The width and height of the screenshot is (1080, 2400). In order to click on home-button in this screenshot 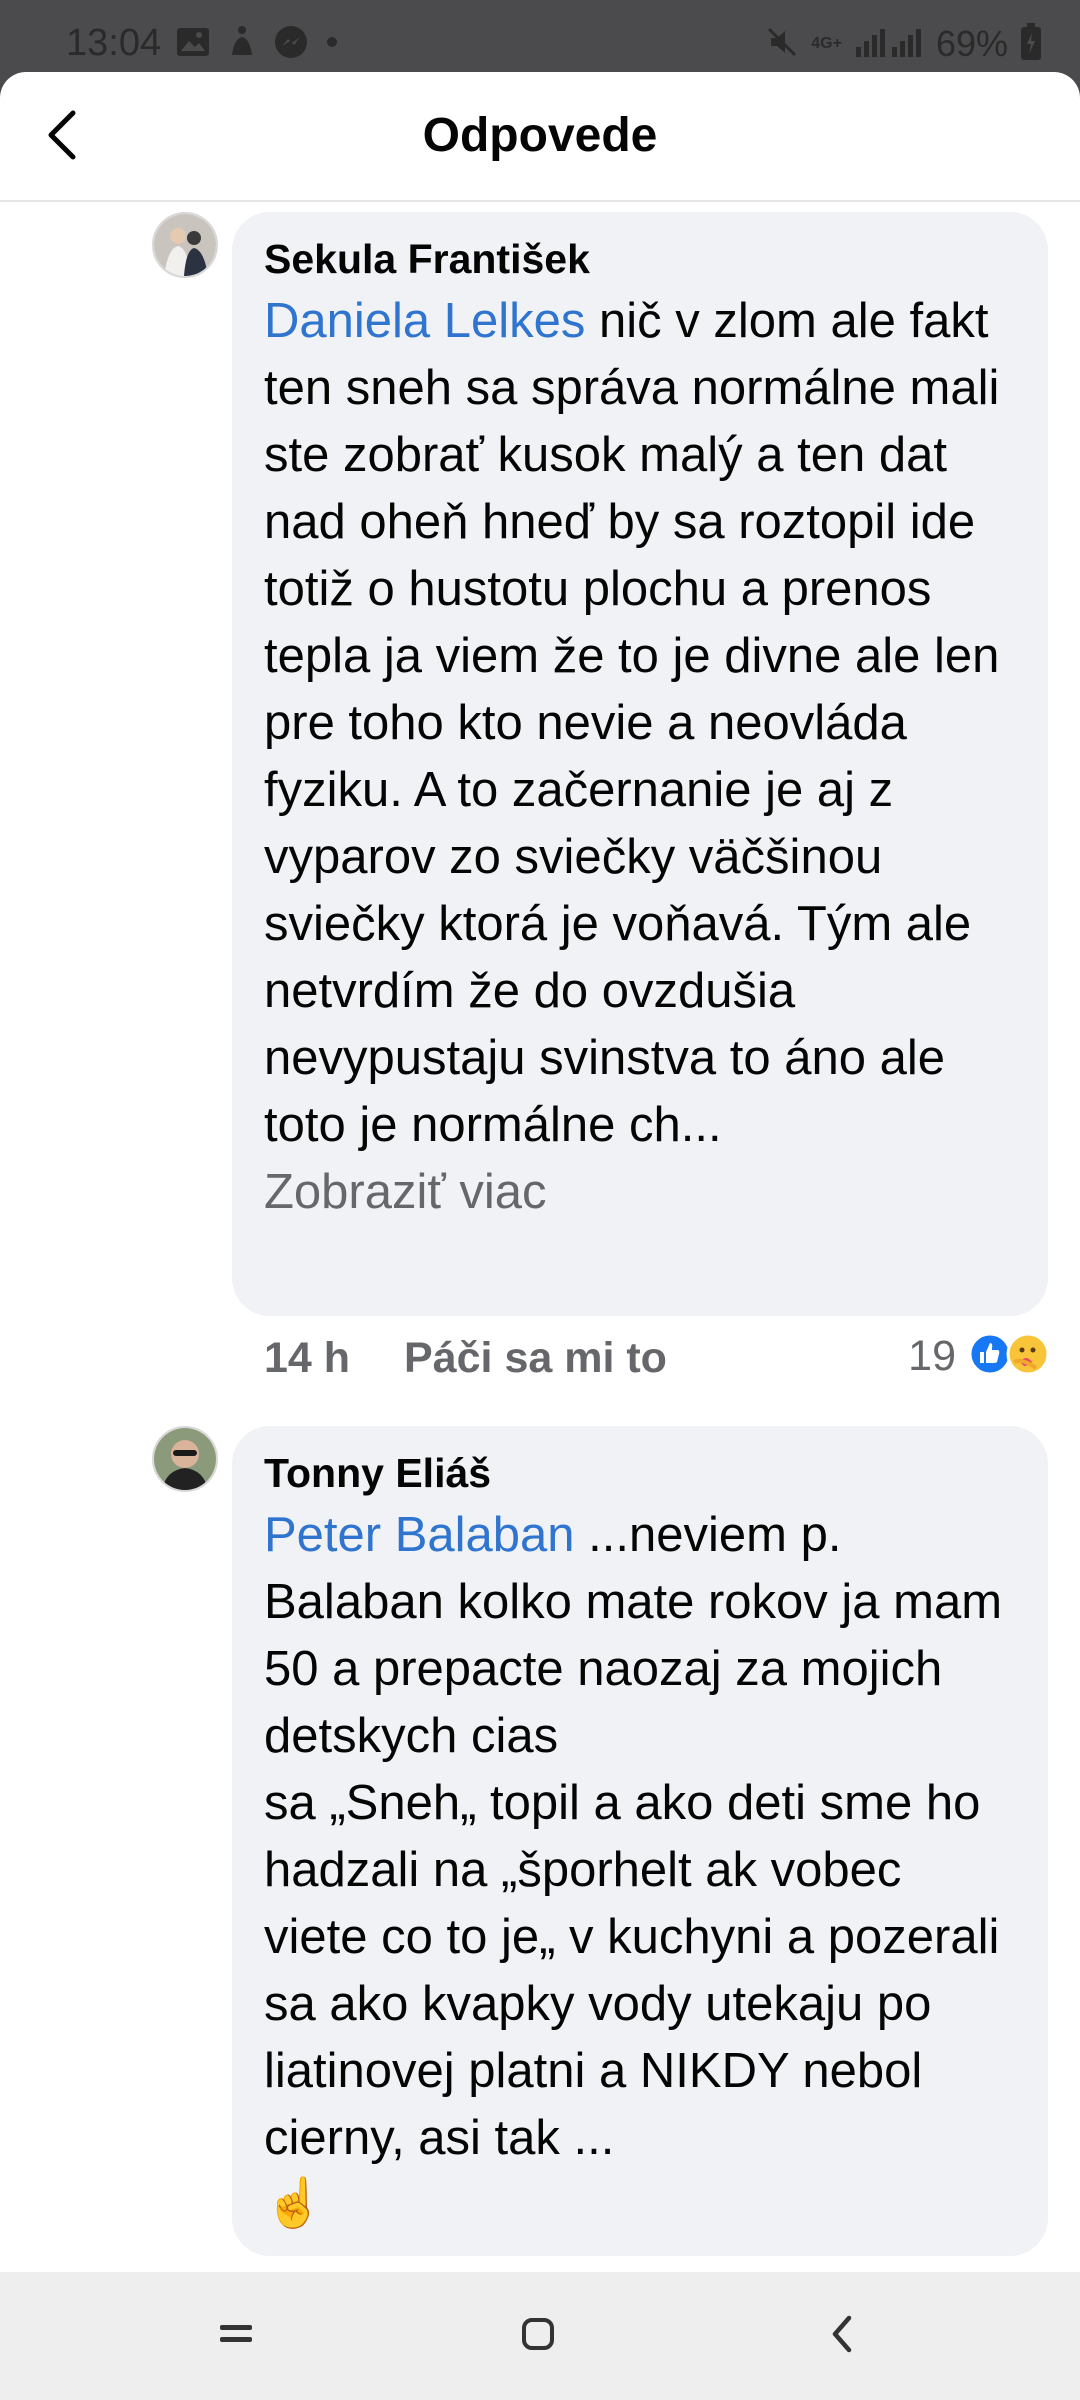, I will do `click(538, 2336)`.